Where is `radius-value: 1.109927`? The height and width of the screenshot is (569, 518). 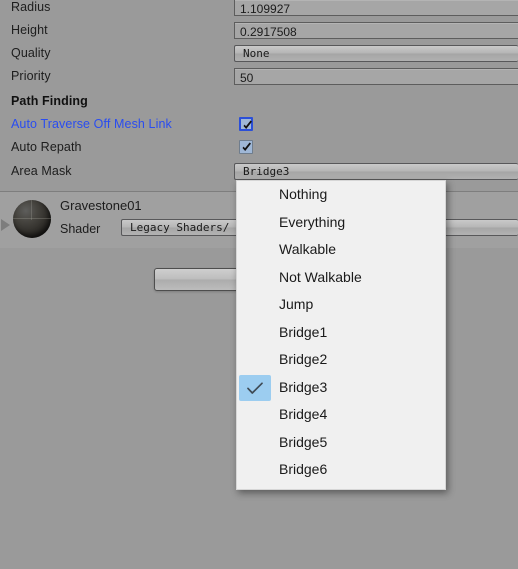 radius-value: 1.109927 is located at coordinates (265, 9).